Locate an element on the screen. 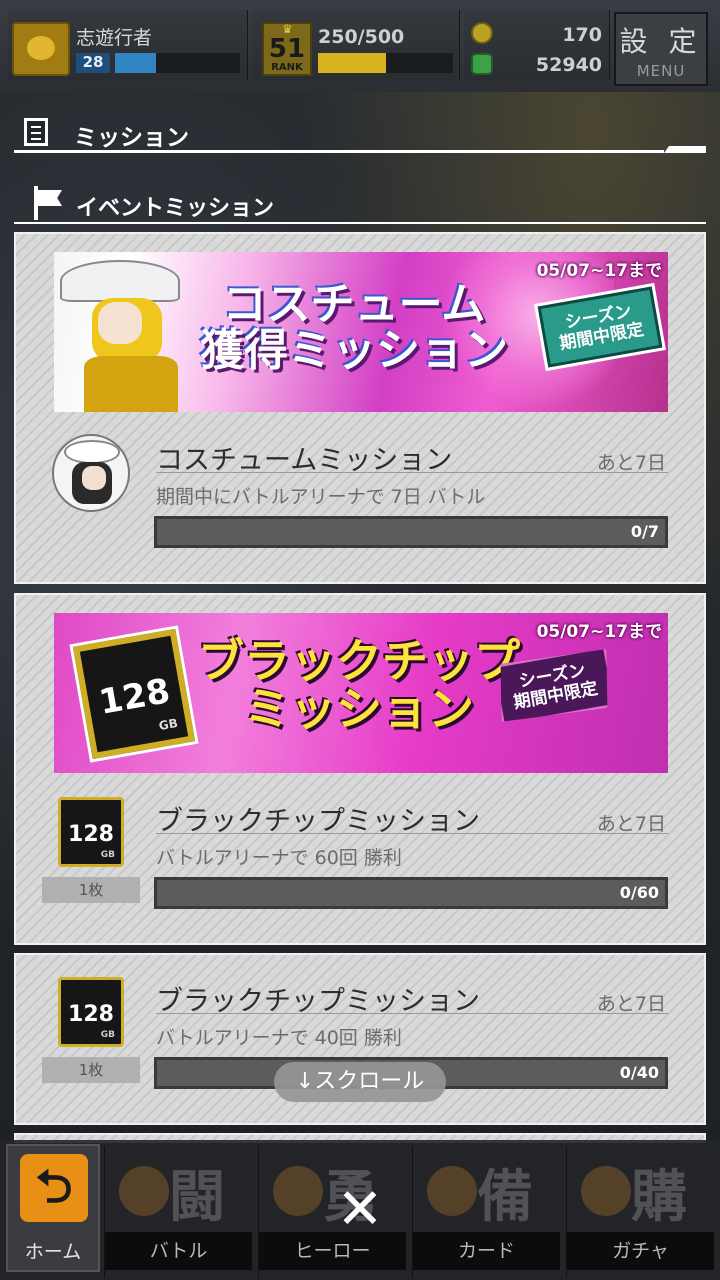  level-progress-fill is located at coordinates (136, 63).